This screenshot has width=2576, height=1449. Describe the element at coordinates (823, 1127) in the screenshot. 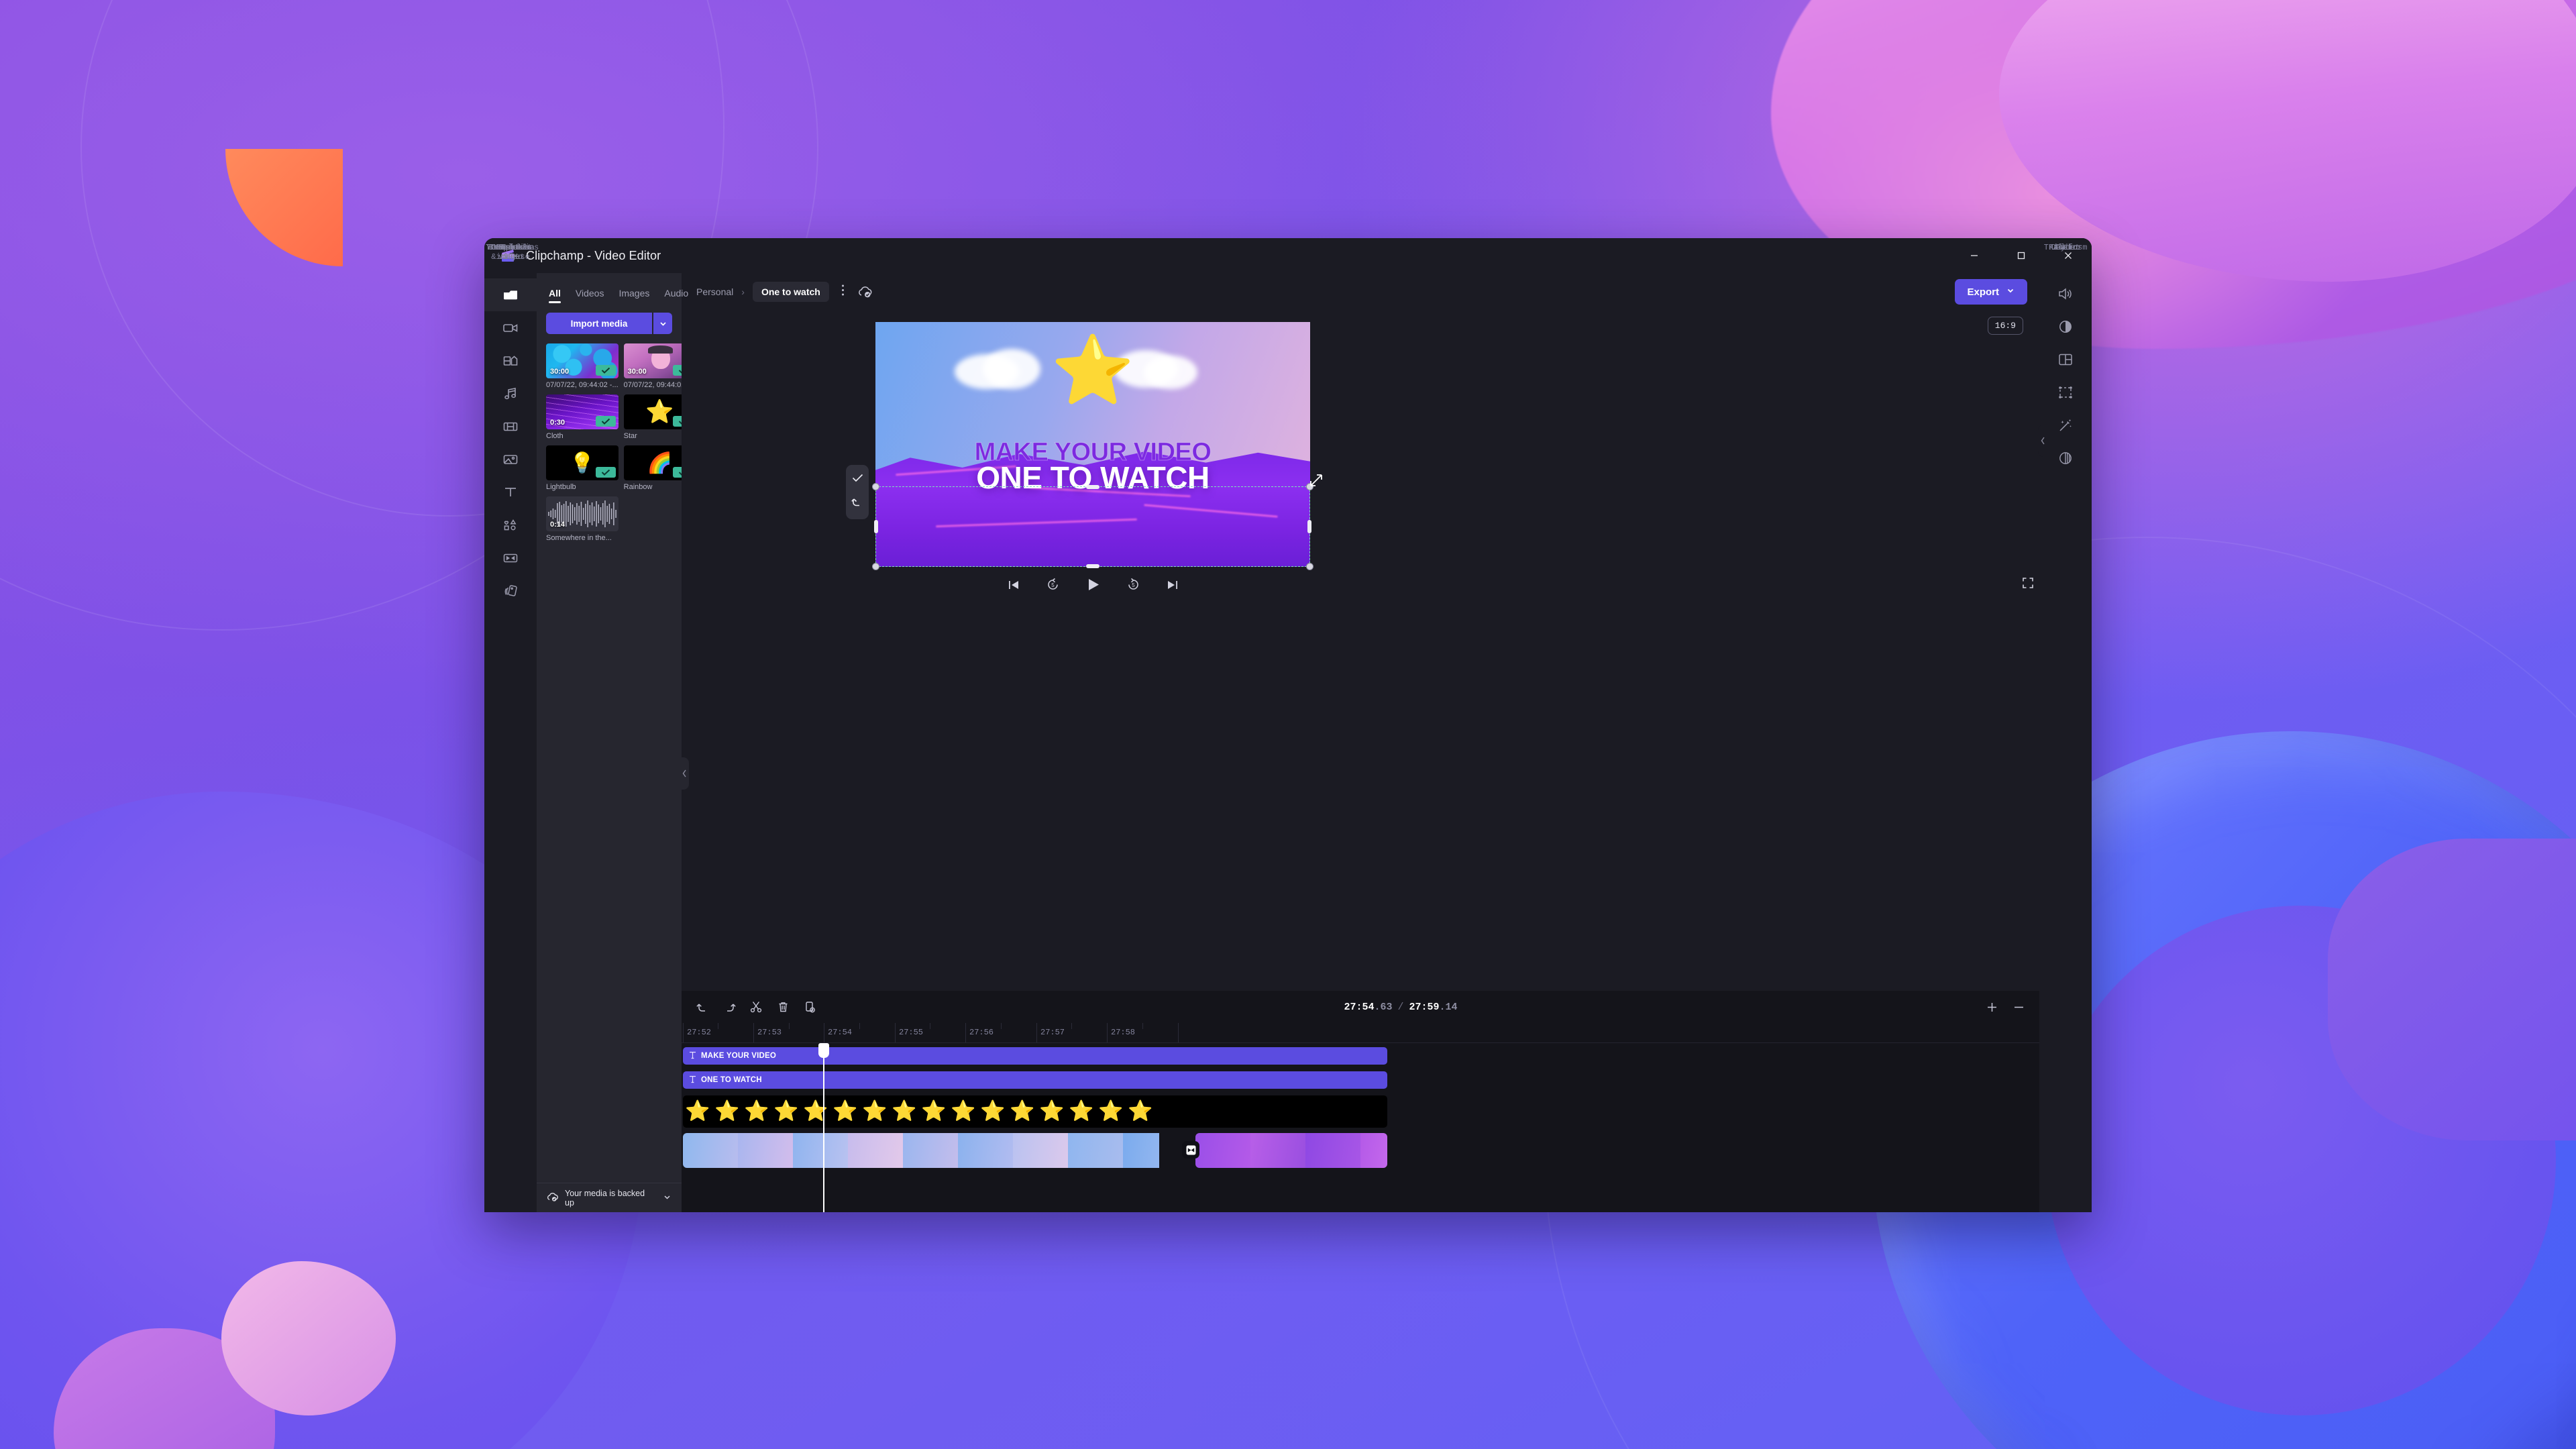

I see `playhead` at that location.